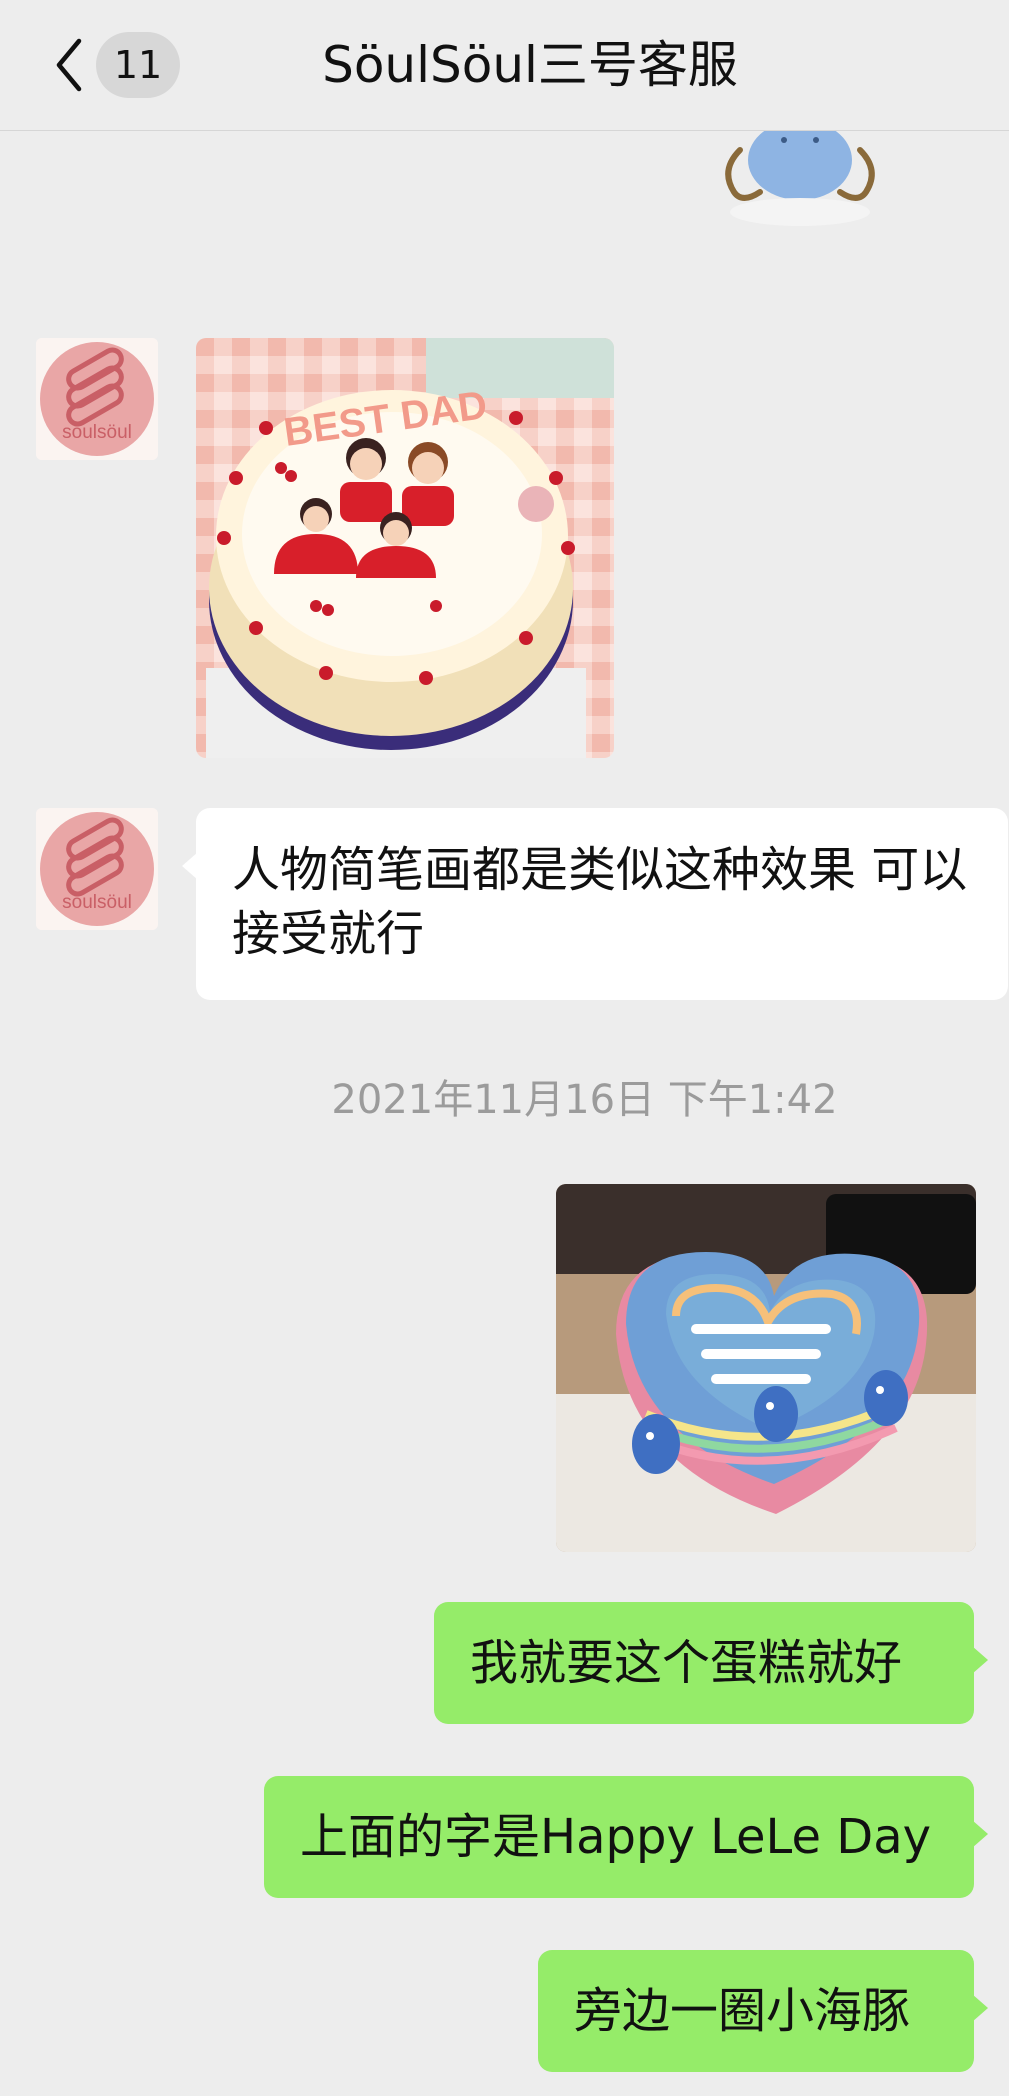 The width and height of the screenshot is (1009, 2096). What do you see at coordinates (742, 2011) in the screenshot?
I see `message-text: 旁边一圈小海豚` at bounding box center [742, 2011].